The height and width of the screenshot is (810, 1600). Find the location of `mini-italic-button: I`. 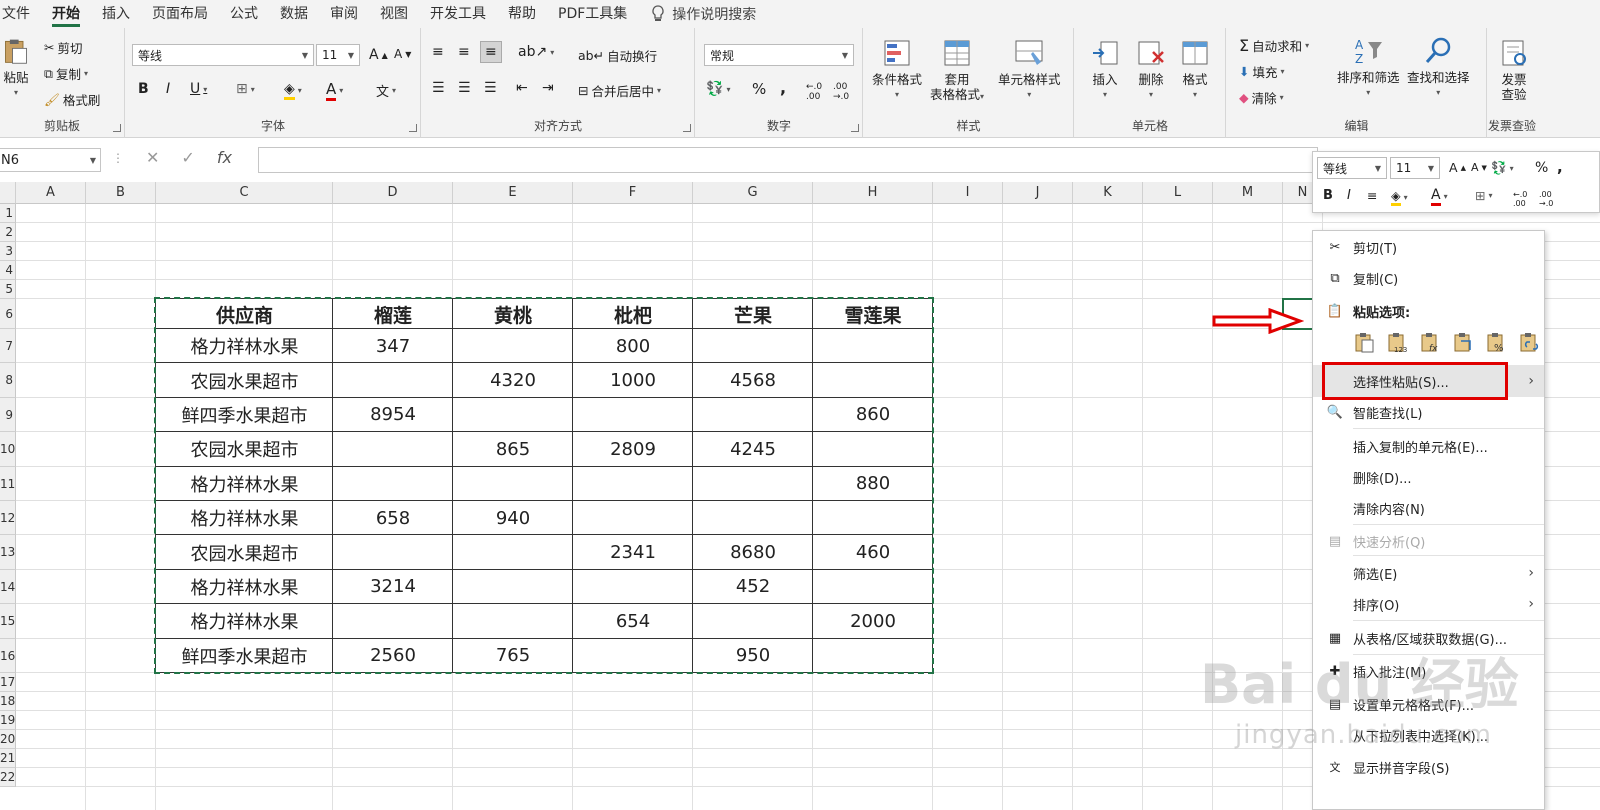

mini-italic-button: I is located at coordinates (1349, 195).